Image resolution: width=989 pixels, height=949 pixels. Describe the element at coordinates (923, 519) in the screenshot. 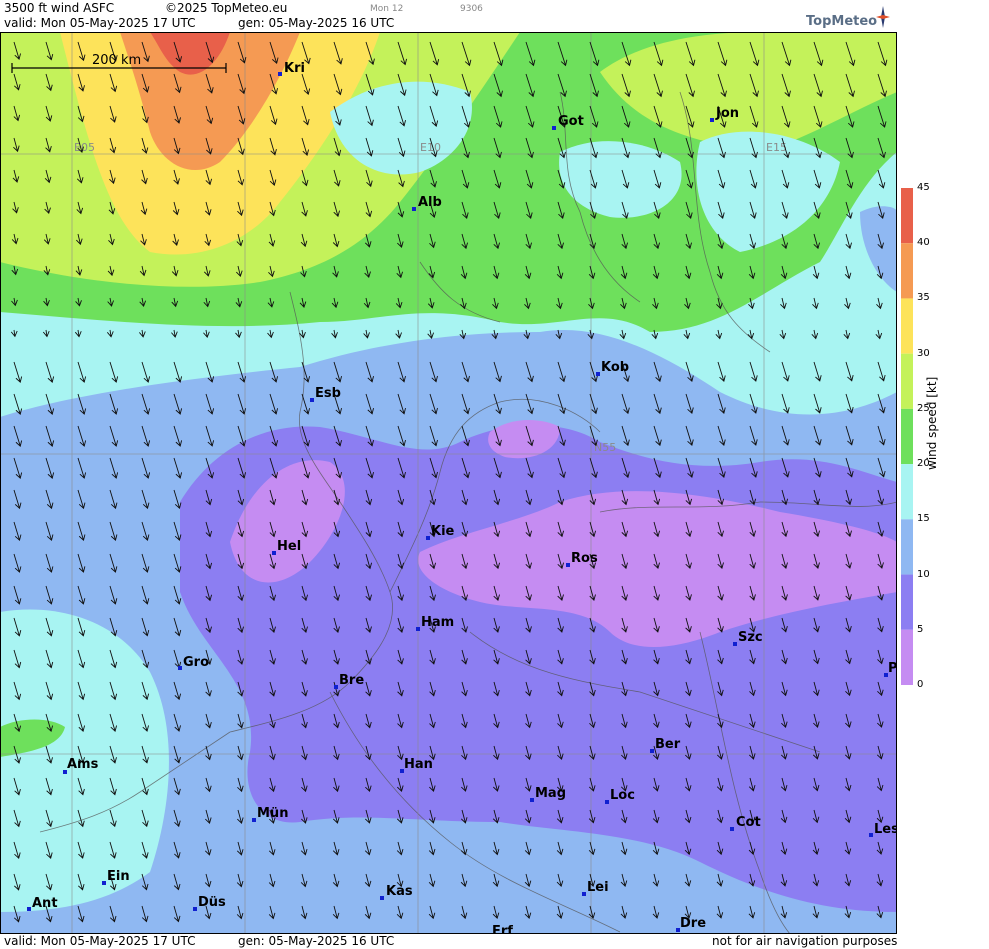

I see `legend-tick-15: 15` at that location.